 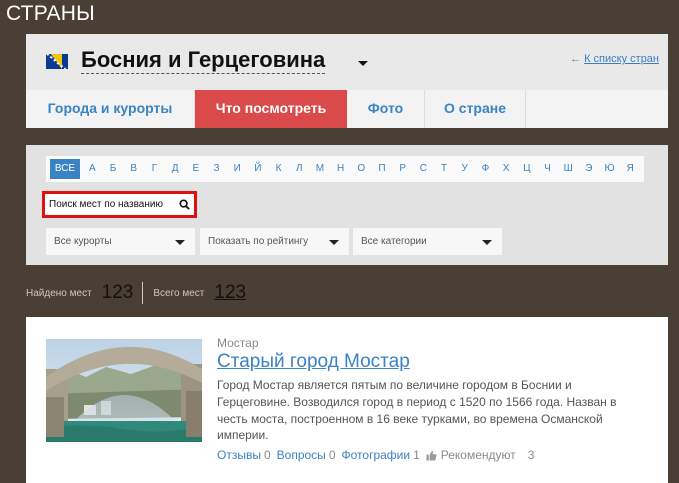 What do you see at coordinates (382, 169) in the screenshot?
I see `letter-filter: П` at bounding box center [382, 169].